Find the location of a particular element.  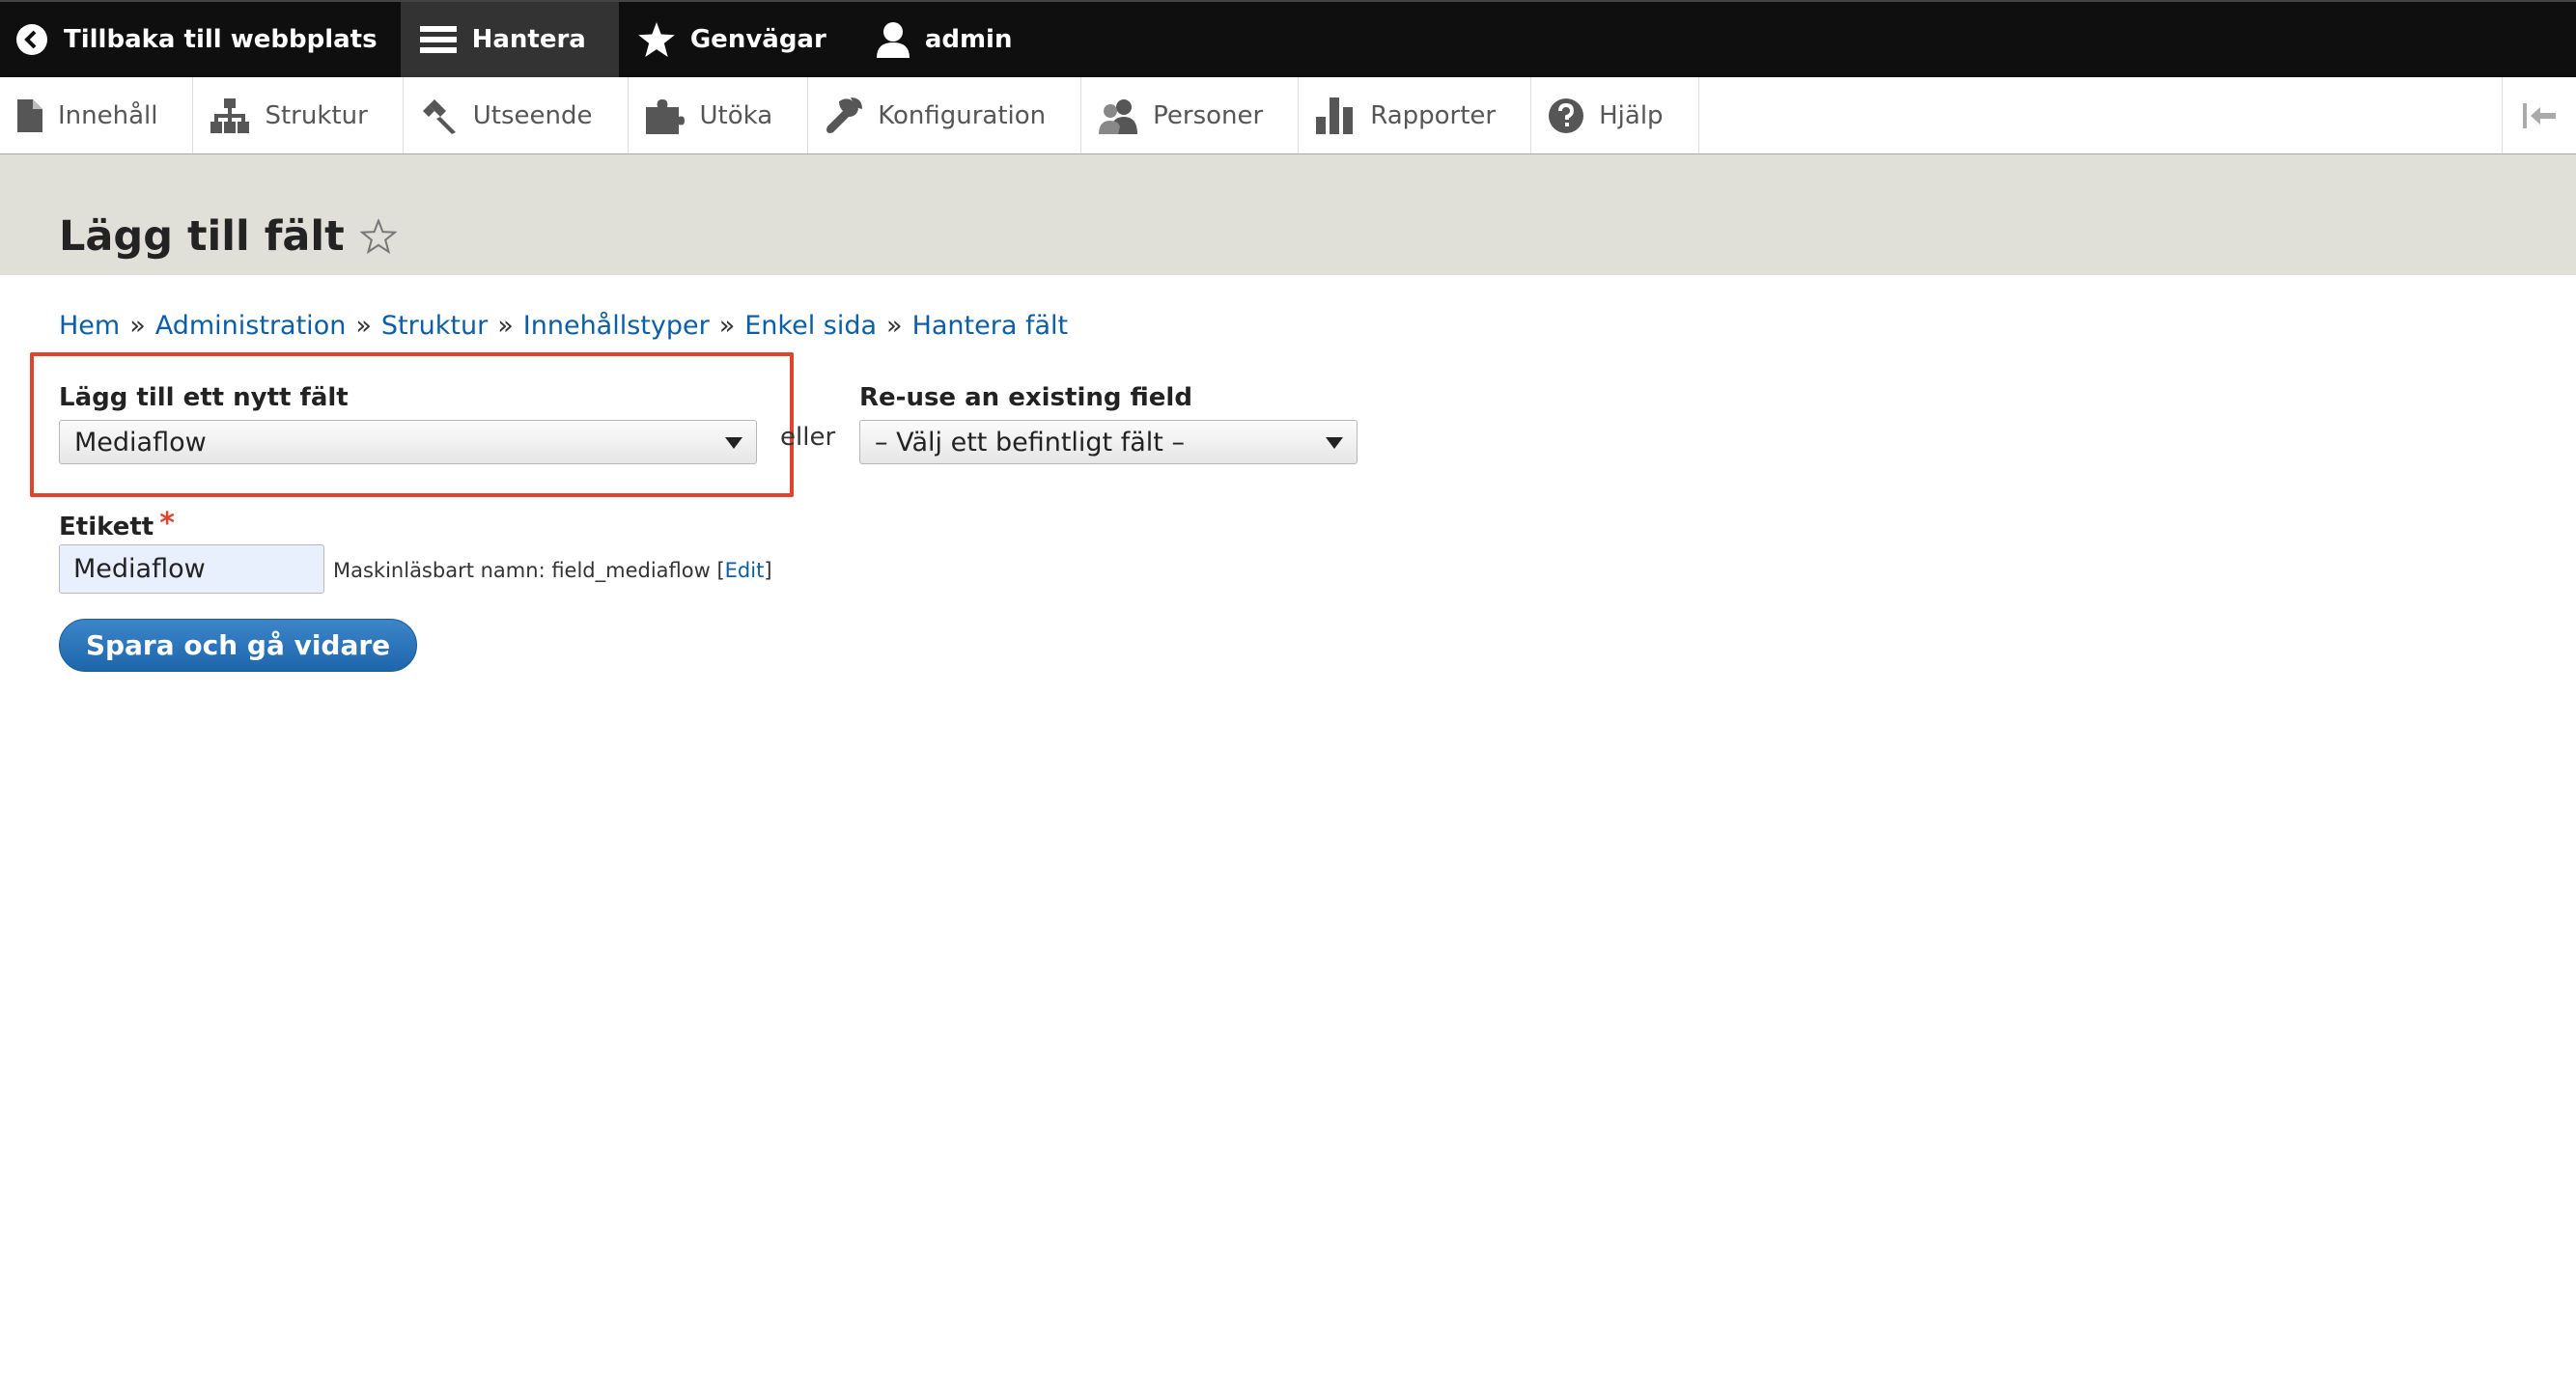

tray-item-reports: Rapporter is located at coordinates (1416, 115).